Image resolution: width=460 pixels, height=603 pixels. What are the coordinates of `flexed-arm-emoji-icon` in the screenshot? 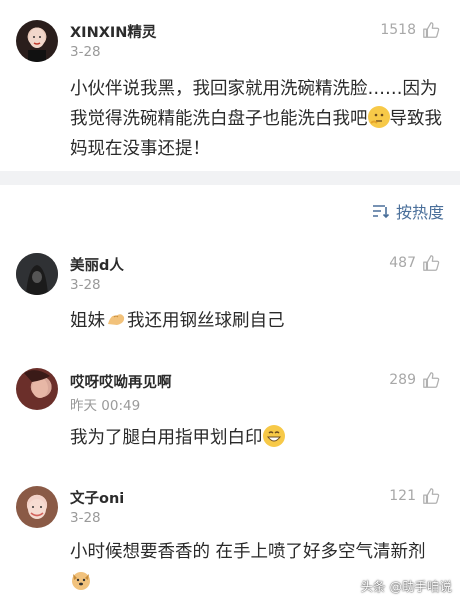 It's located at (116, 319).